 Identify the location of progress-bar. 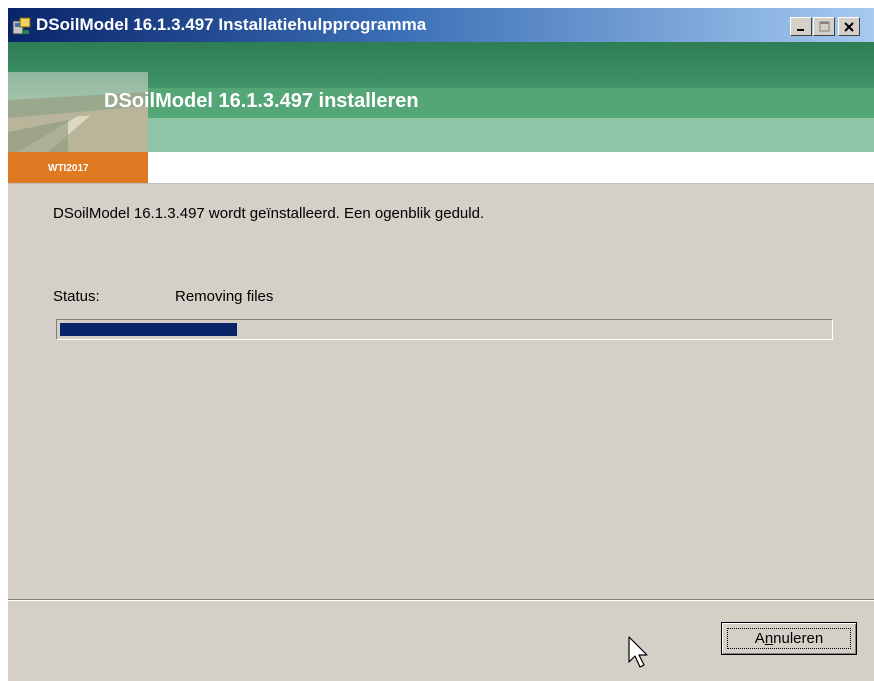
(444, 329).